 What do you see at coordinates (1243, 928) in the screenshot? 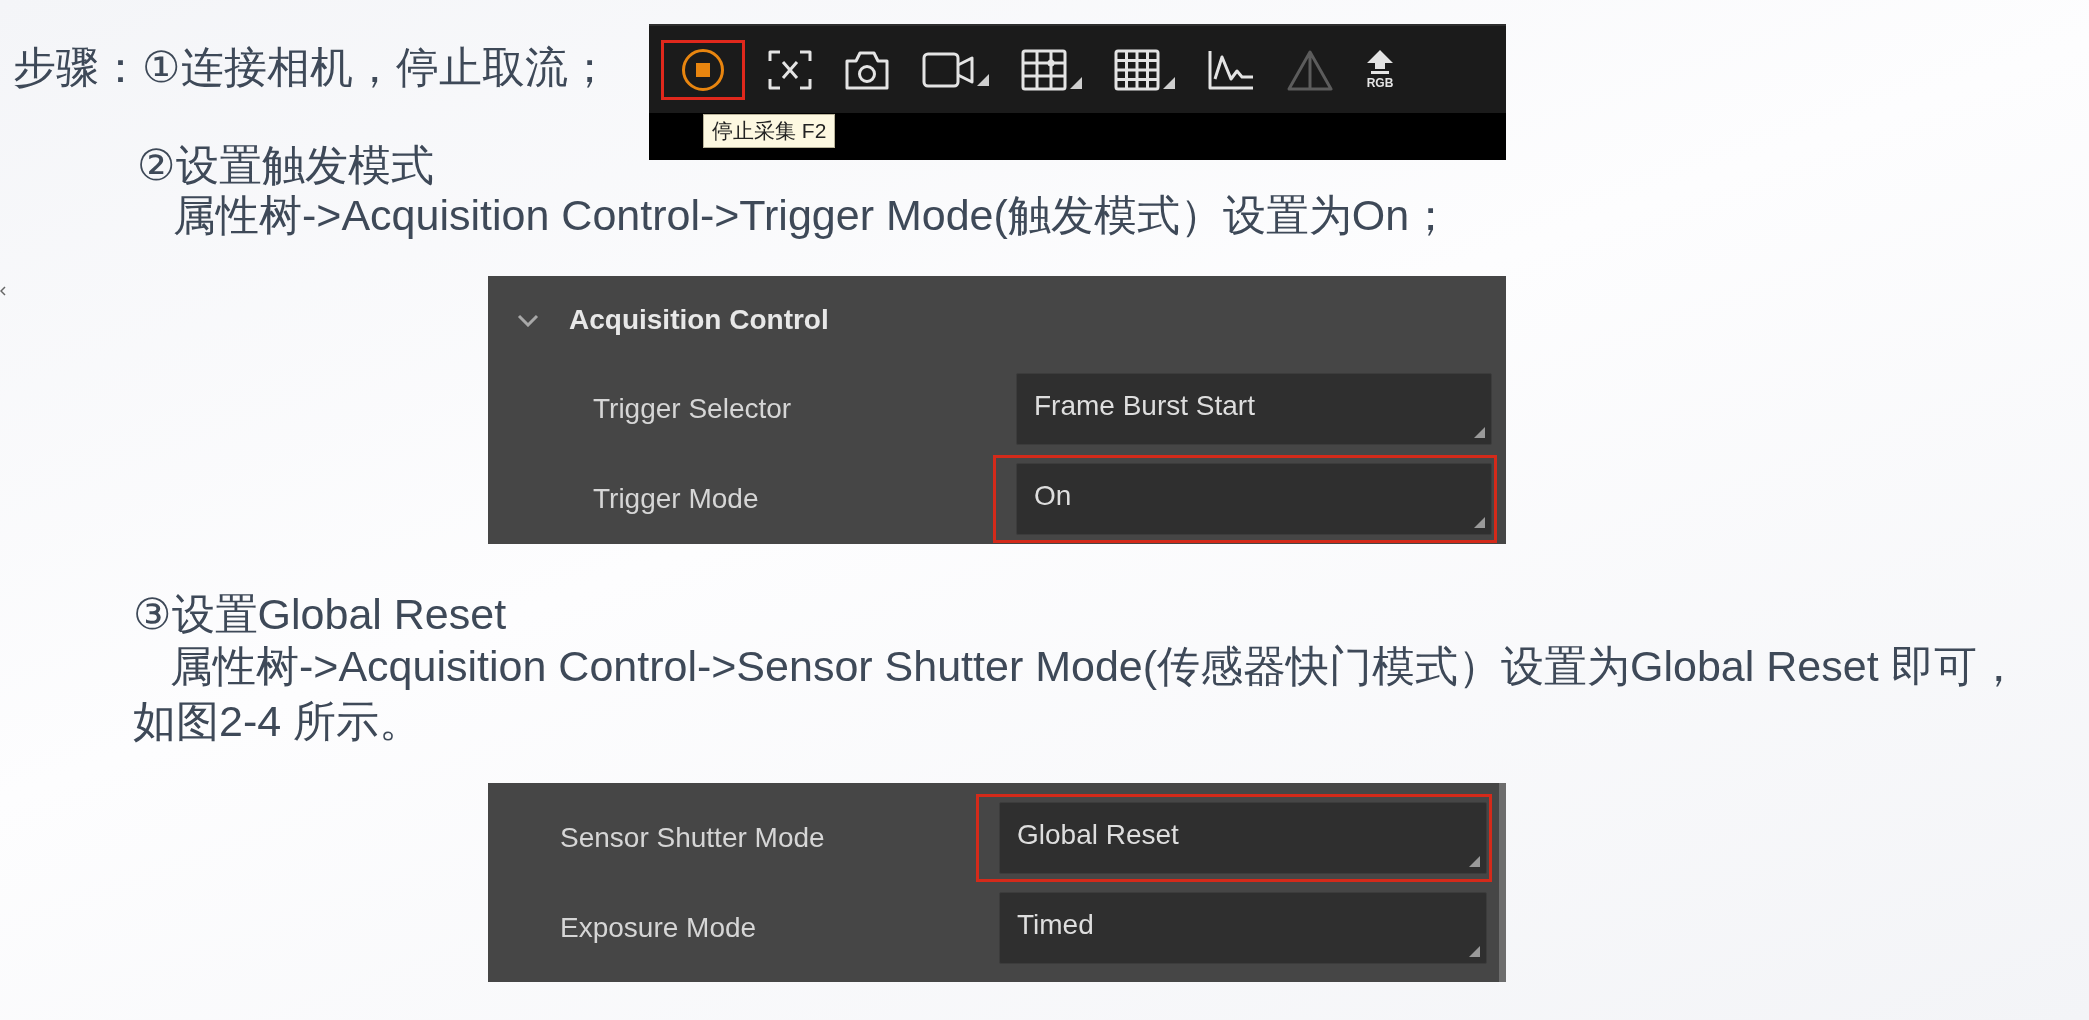
I see `dropdown-field: Timed` at bounding box center [1243, 928].